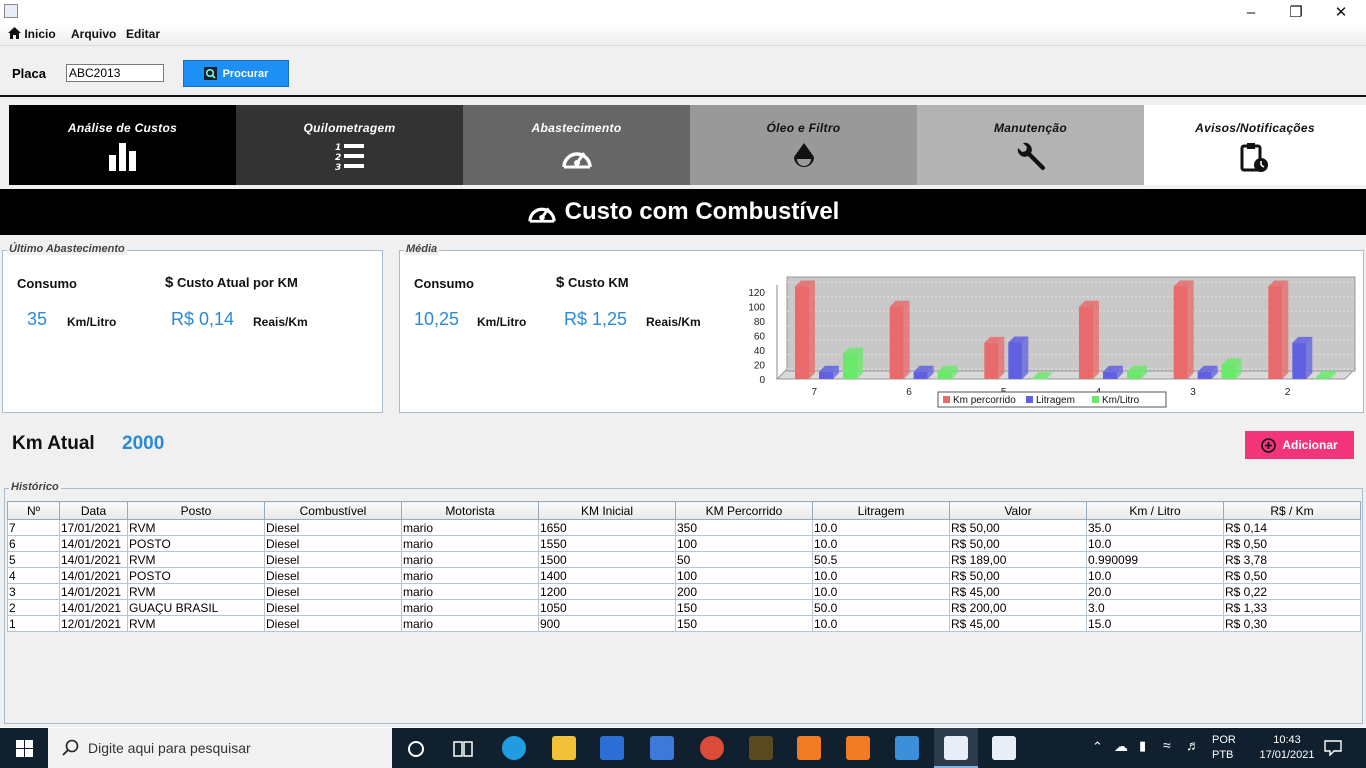  I want to click on column-header: Km / Litro, so click(1155, 510).